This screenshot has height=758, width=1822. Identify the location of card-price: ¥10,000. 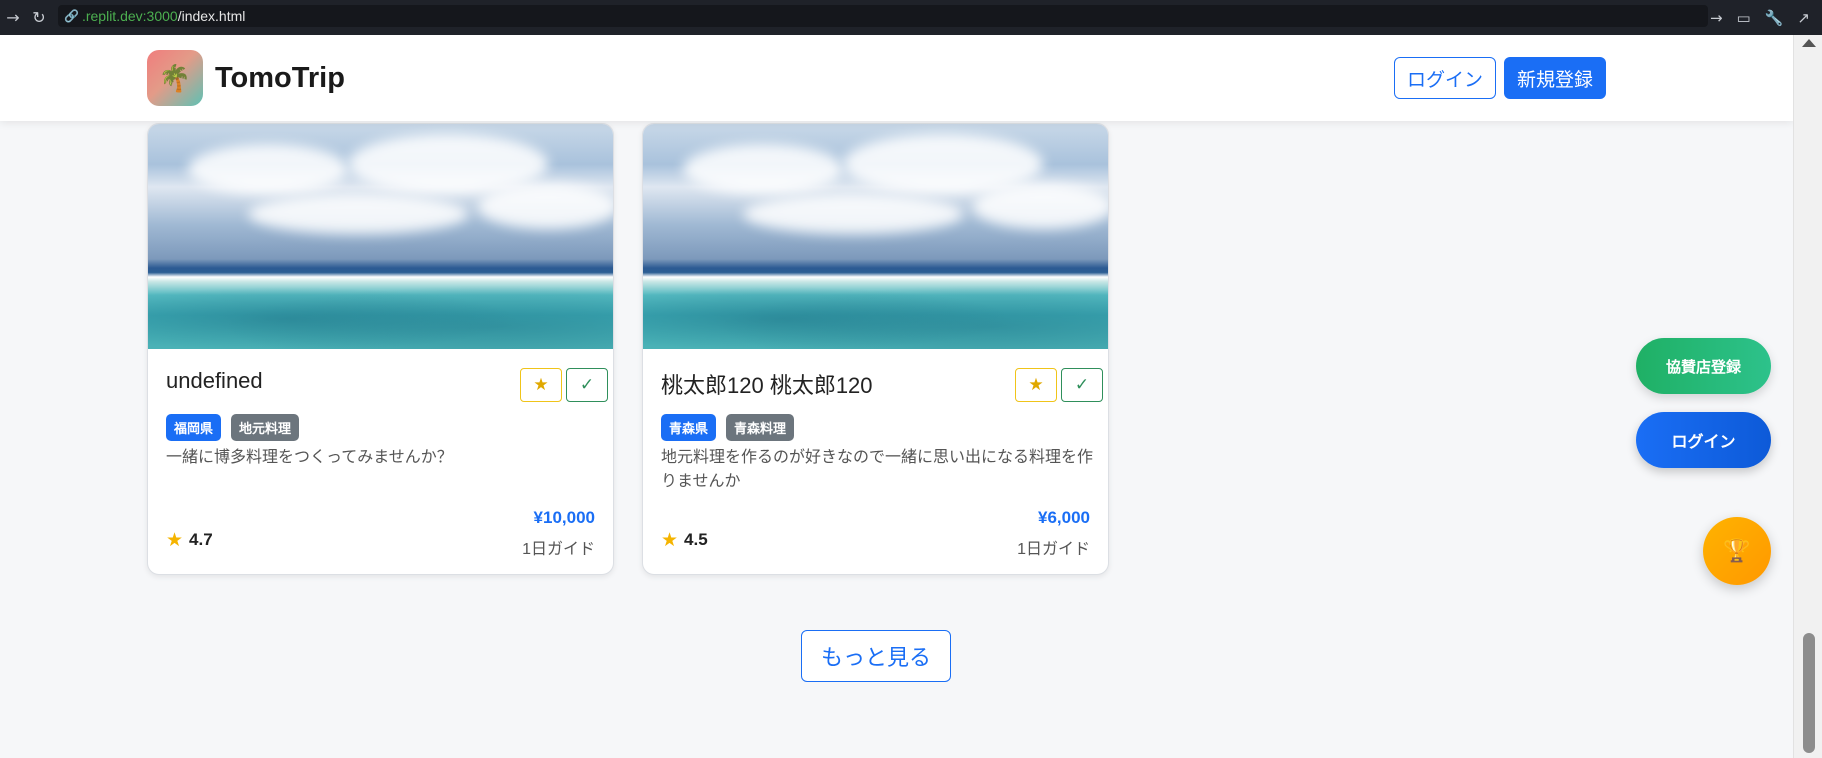
(564, 517).